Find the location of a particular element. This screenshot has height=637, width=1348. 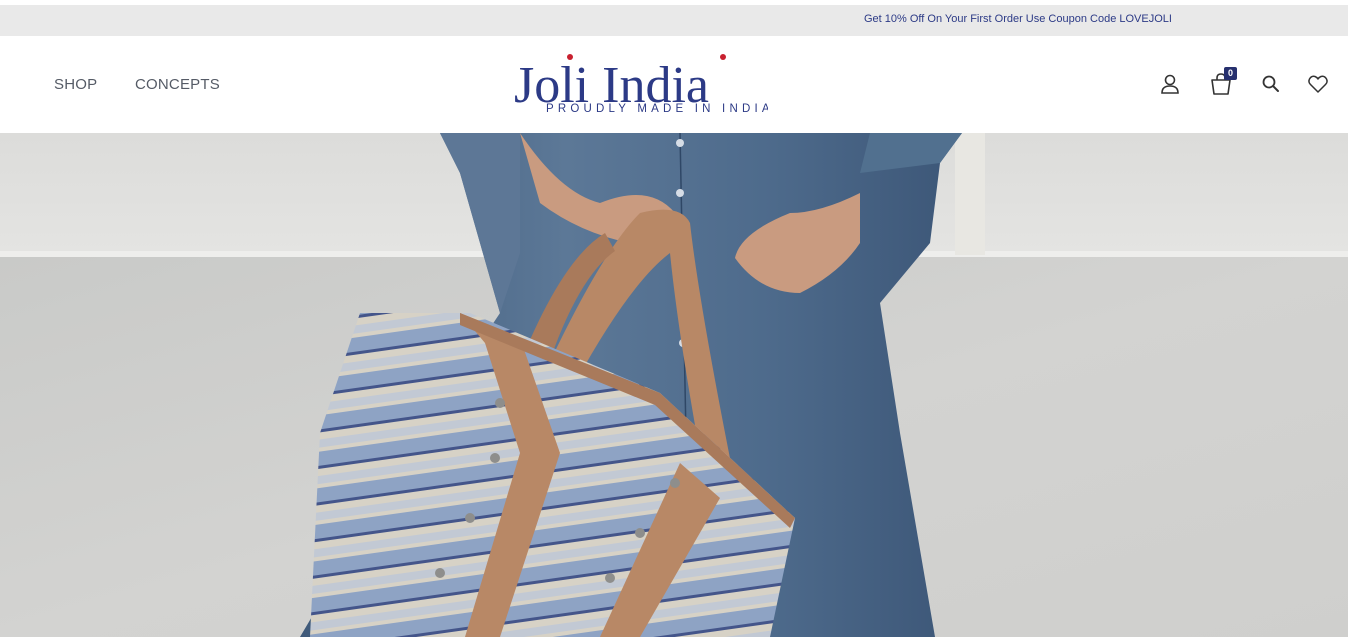

heart-icon is located at coordinates (1318, 84).